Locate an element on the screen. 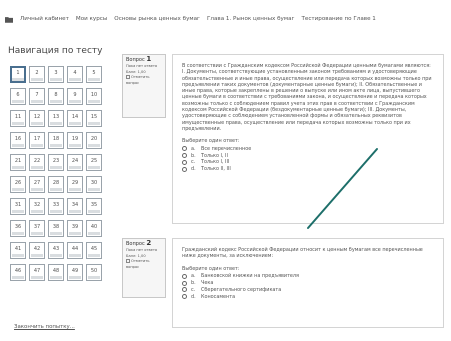 The width and height of the screenshot is (451, 341). quiz-nav-button: 27 is located at coordinates (37, 184).